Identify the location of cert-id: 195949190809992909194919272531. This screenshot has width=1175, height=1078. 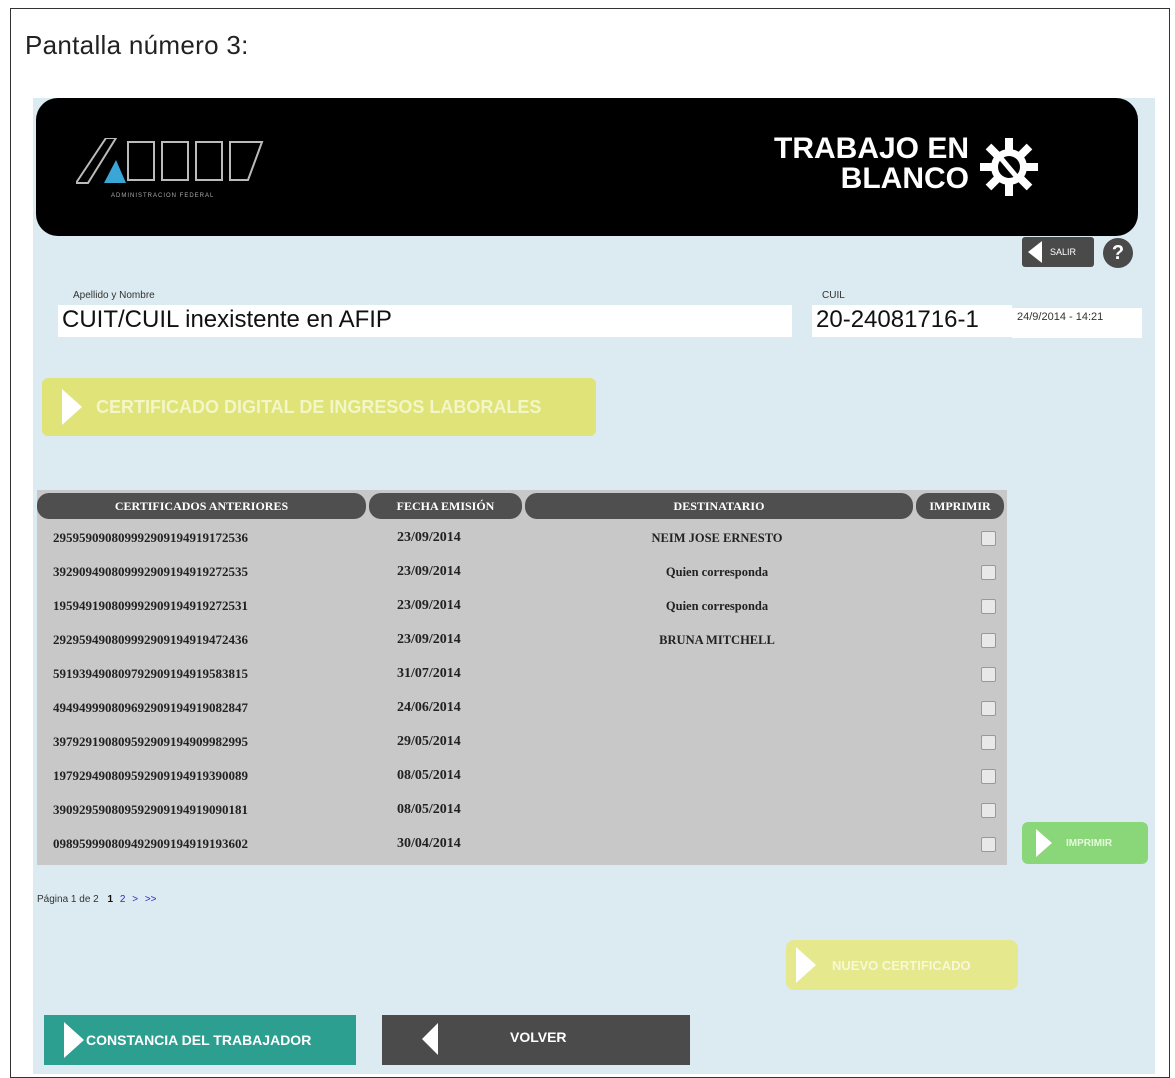
(150, 605).